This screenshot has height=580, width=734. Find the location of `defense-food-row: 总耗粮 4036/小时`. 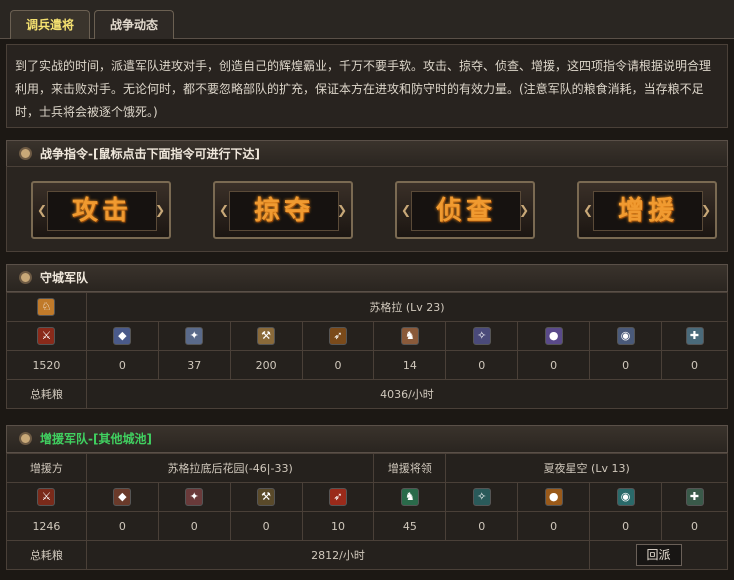

defense-food-row: 总耗粮 4036/小时 is located at coordinates (367, 394).